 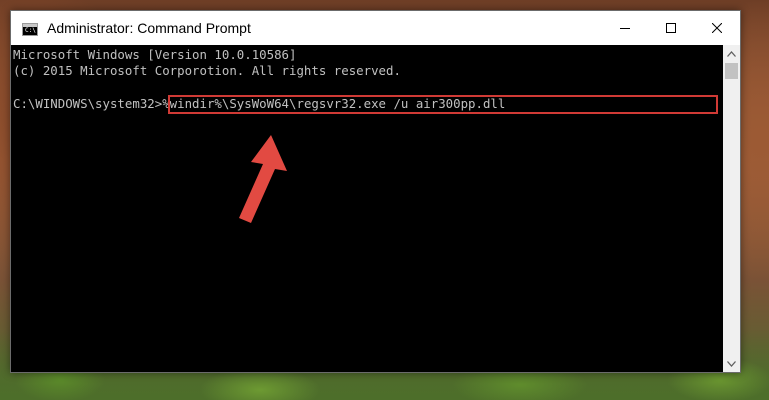 I want to click on minimize-button, so click(x=625, y=28).